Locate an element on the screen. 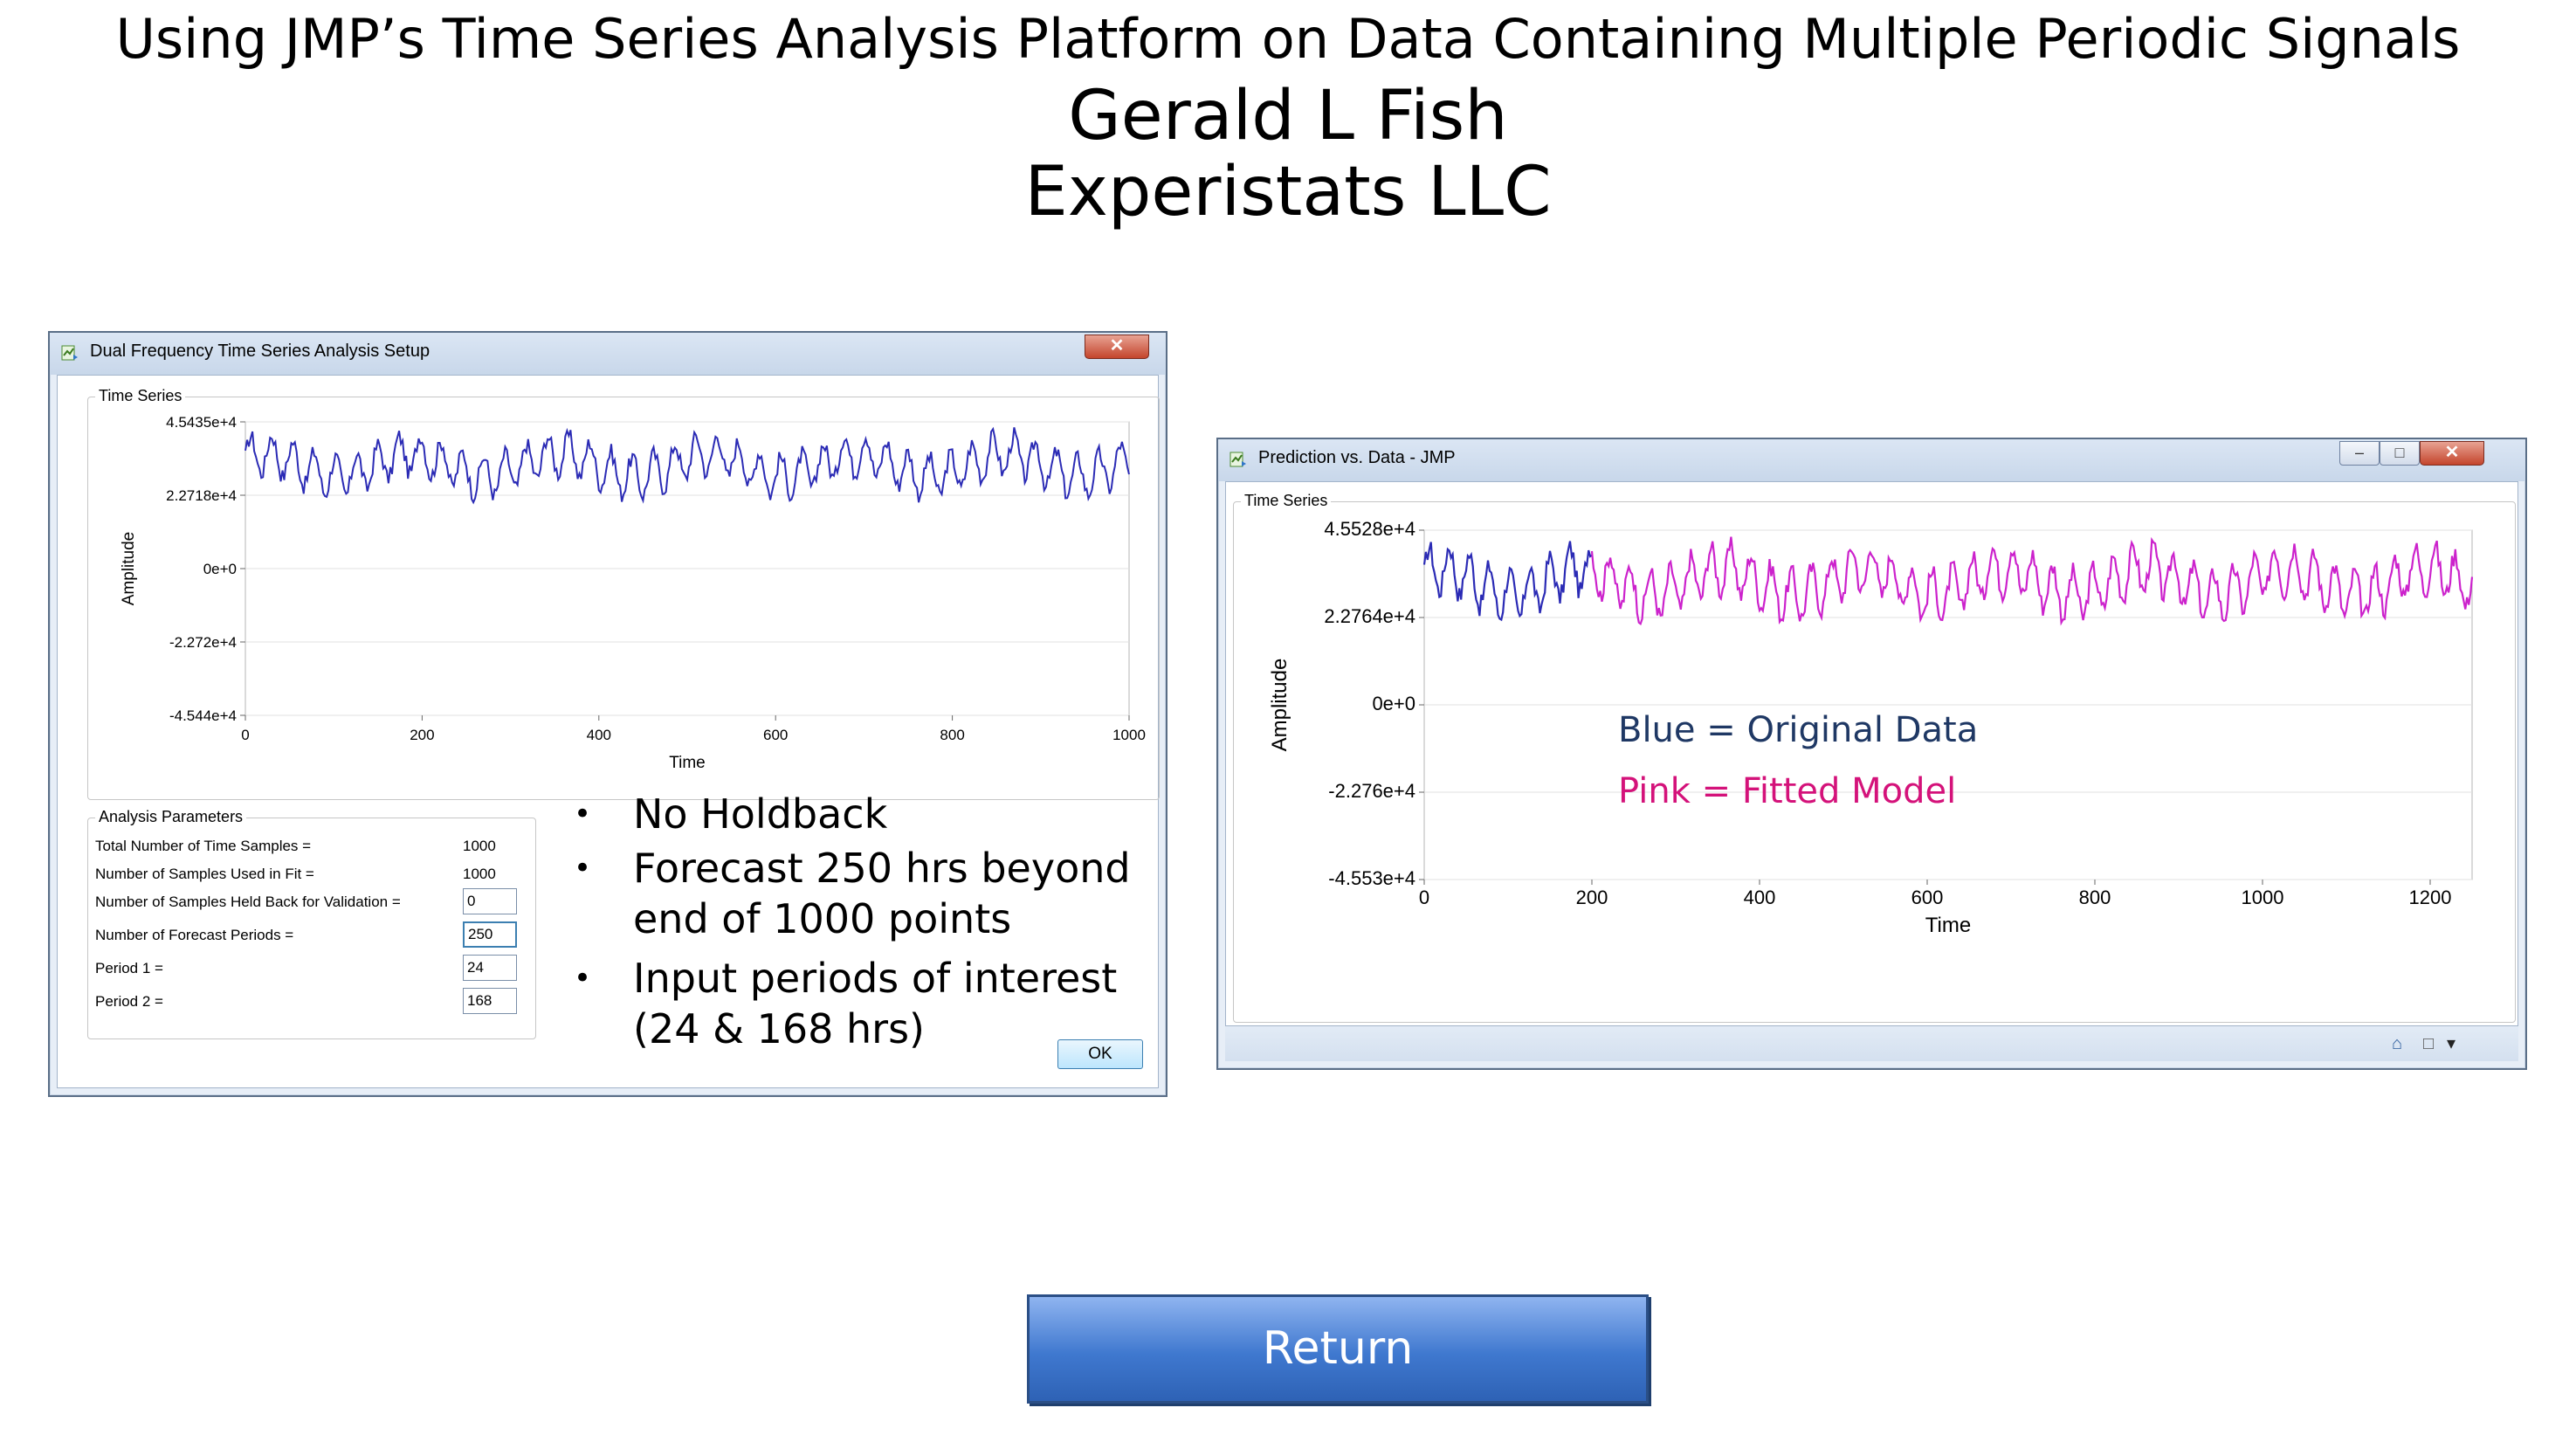  y-tick-label: -2.276e+4 is located at coordinates (1371, 791).